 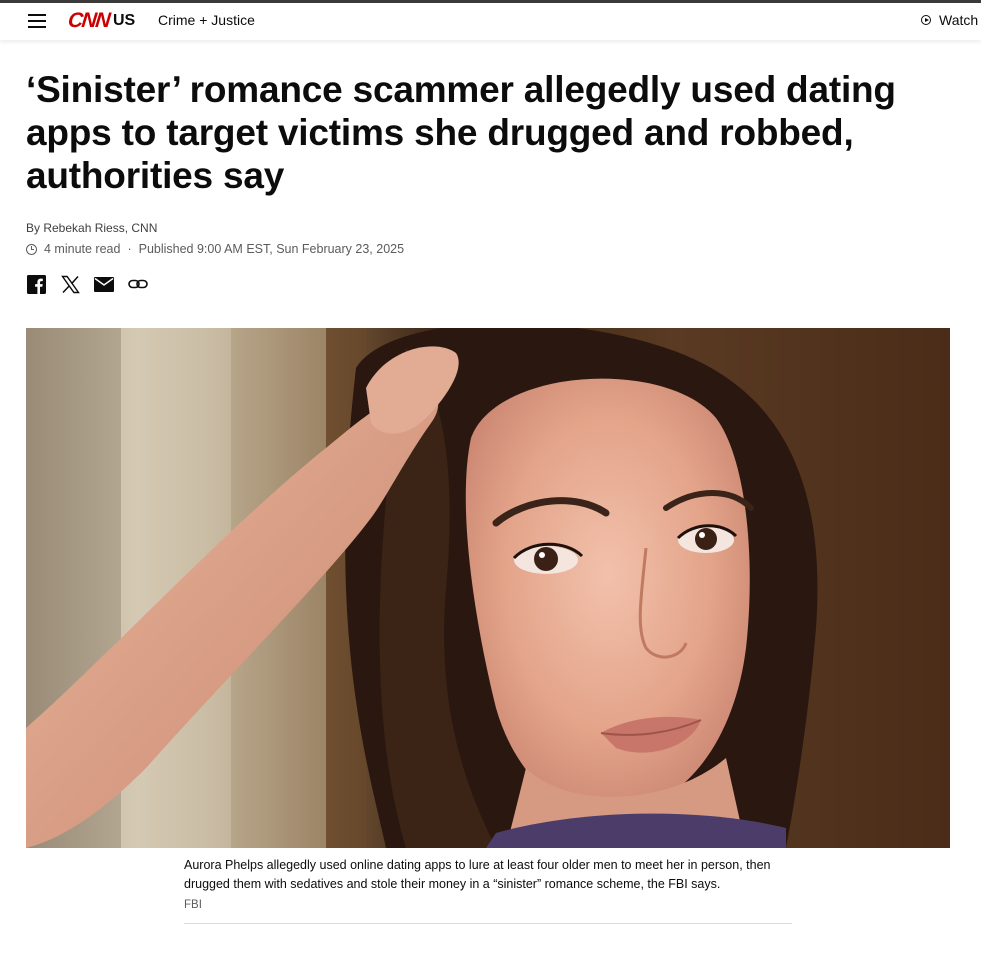 I want to click on site-header: CNN US Crime + Justice Watch, so click(x=490, y=21).